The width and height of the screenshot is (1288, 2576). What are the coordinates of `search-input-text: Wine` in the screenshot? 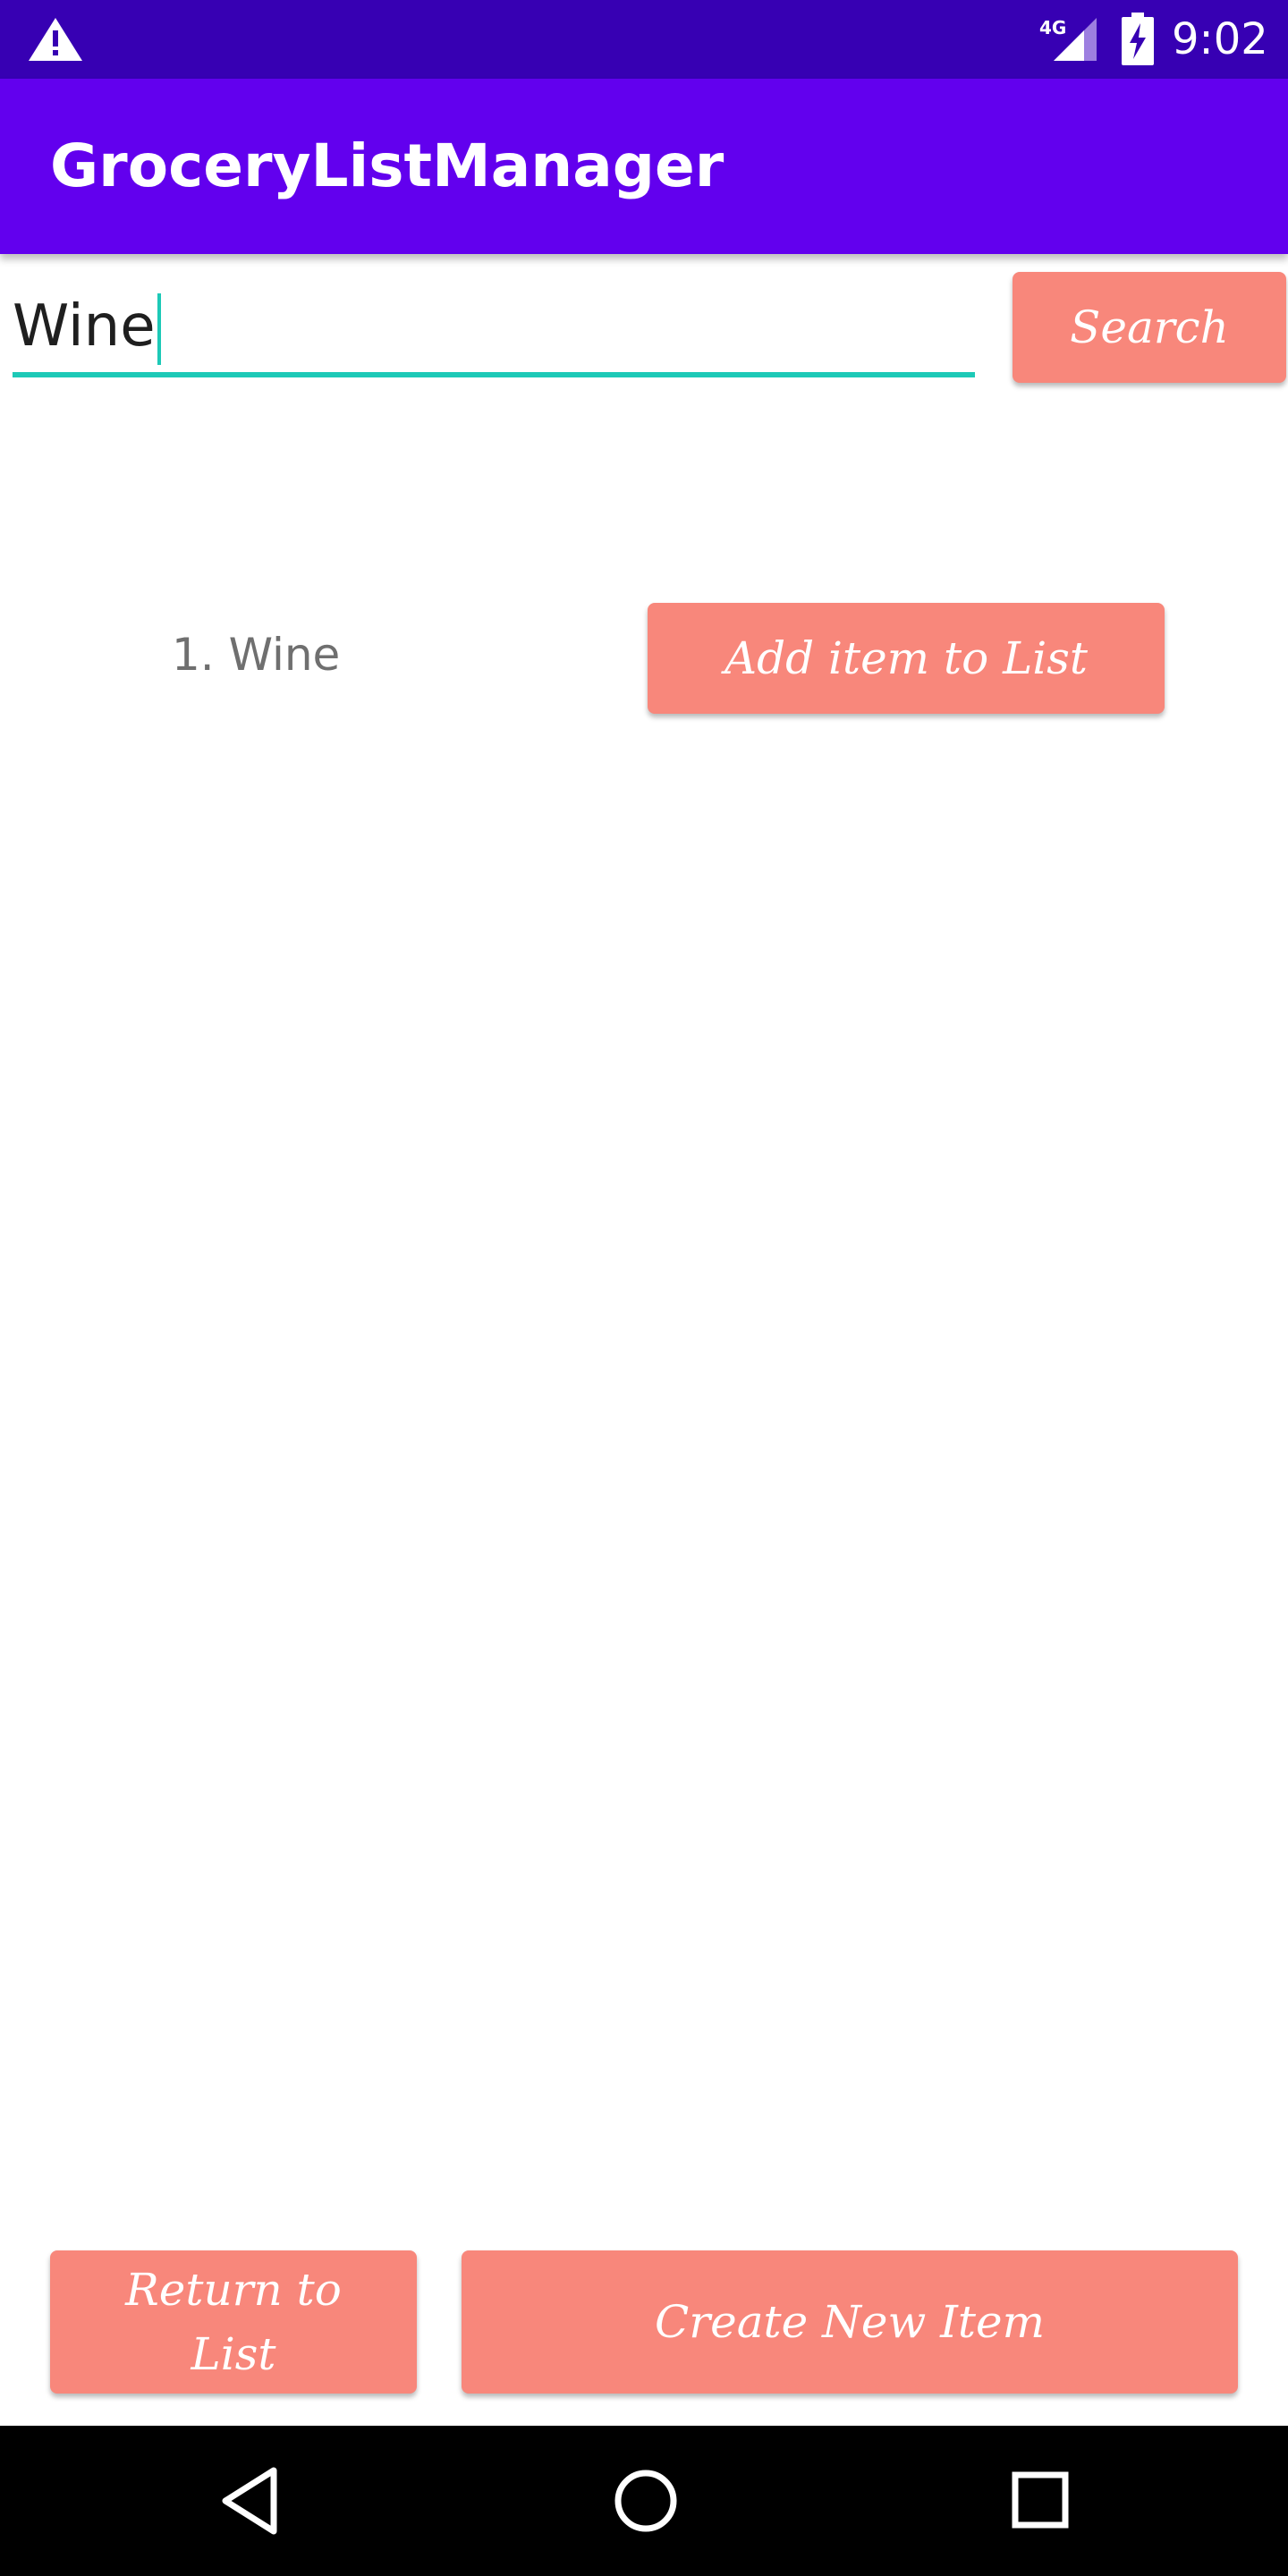 It's located at (87, 326).